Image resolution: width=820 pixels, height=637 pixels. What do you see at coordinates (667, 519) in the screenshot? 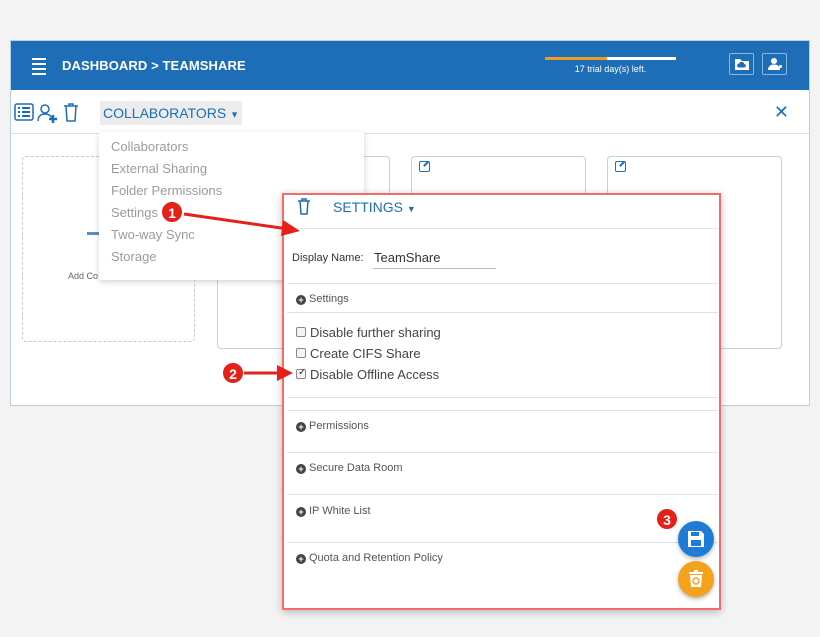
I see `annotation-badge-3: 3` at bounding box center [667, 519].